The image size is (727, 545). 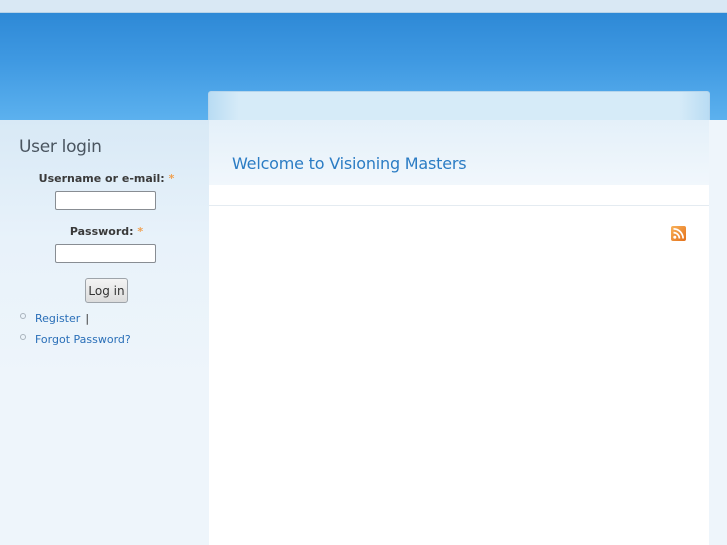 What do you see at coordinates (459, 152) in the screenshot?
I see `title-area` at bounding box center [459, 152].